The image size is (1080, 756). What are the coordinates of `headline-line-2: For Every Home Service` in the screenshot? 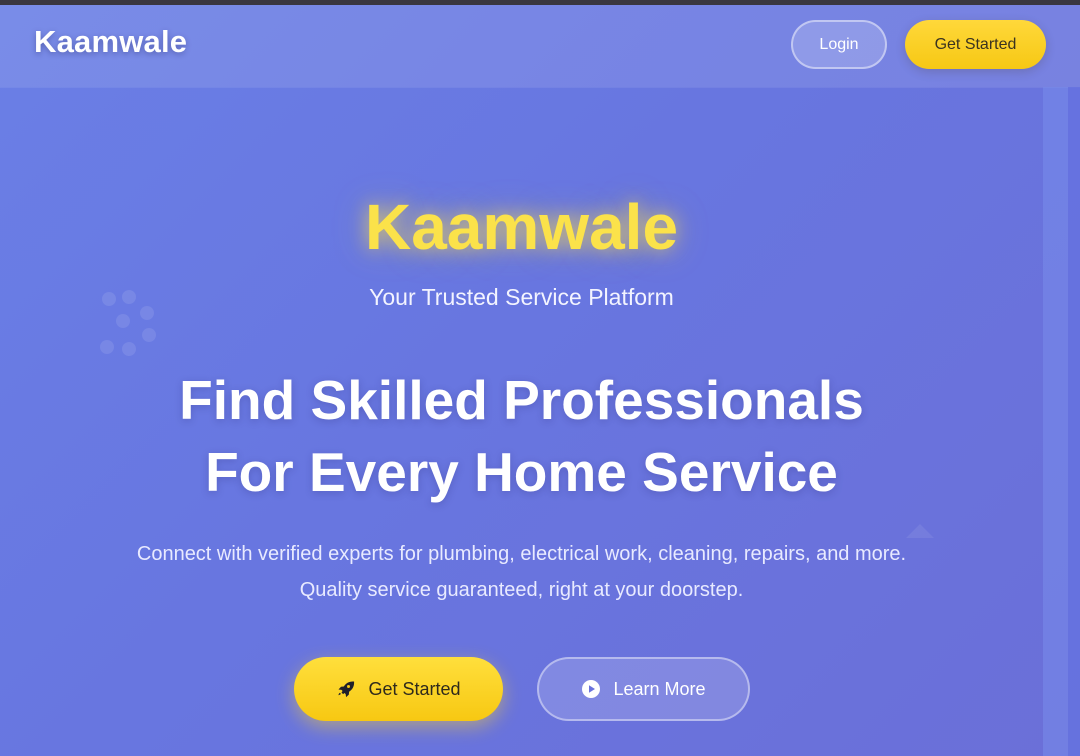 It's located at (521, 472).